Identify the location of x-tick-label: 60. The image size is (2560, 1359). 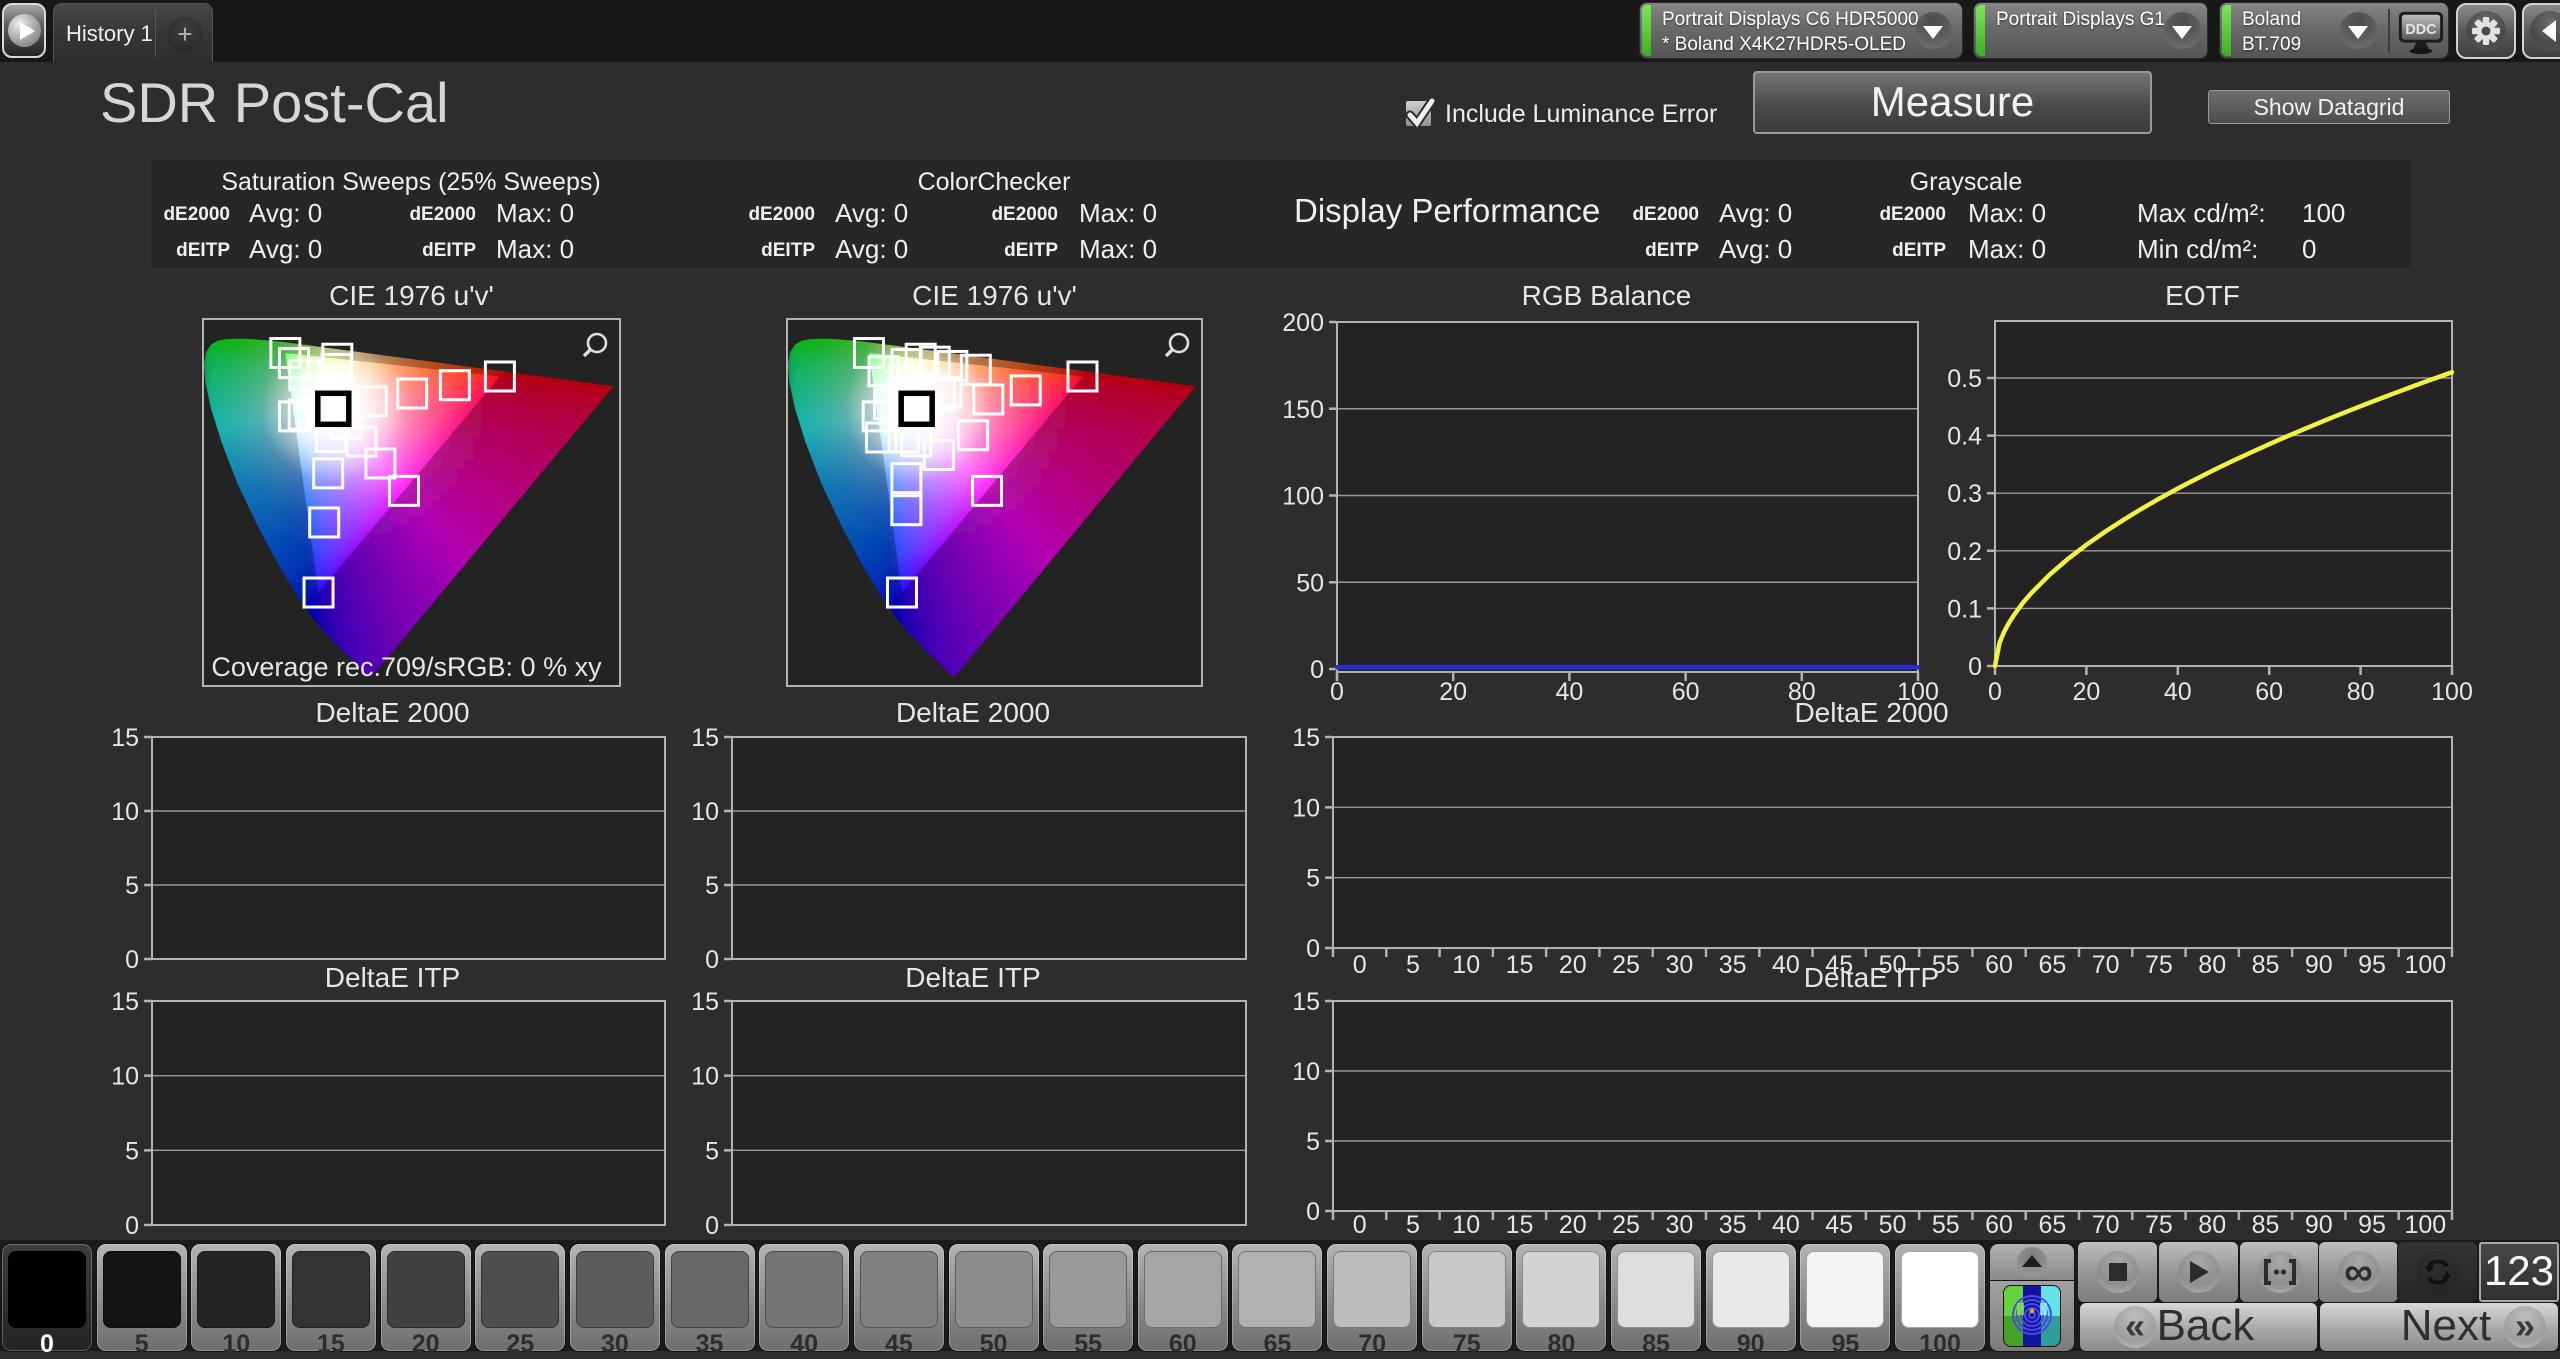
(1999, 1225).